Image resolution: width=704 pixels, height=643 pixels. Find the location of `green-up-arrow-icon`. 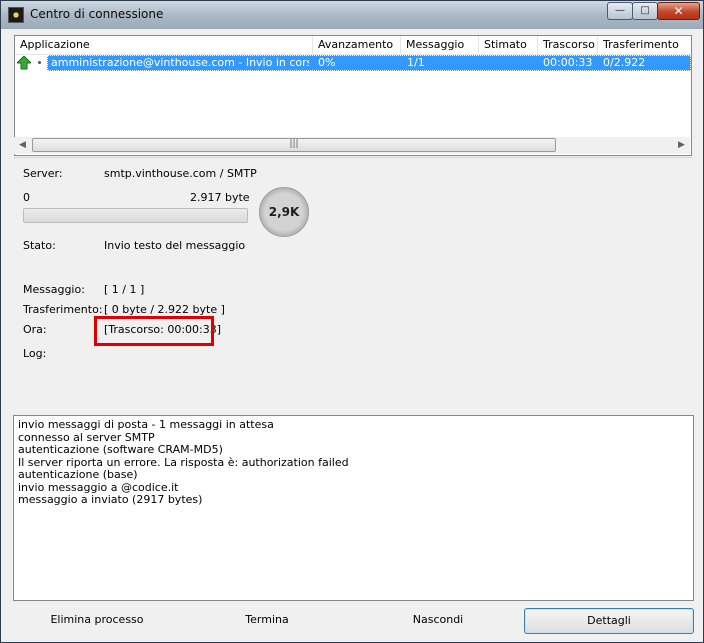

green-up-arrow-icon is located at coordinates (24, 63).